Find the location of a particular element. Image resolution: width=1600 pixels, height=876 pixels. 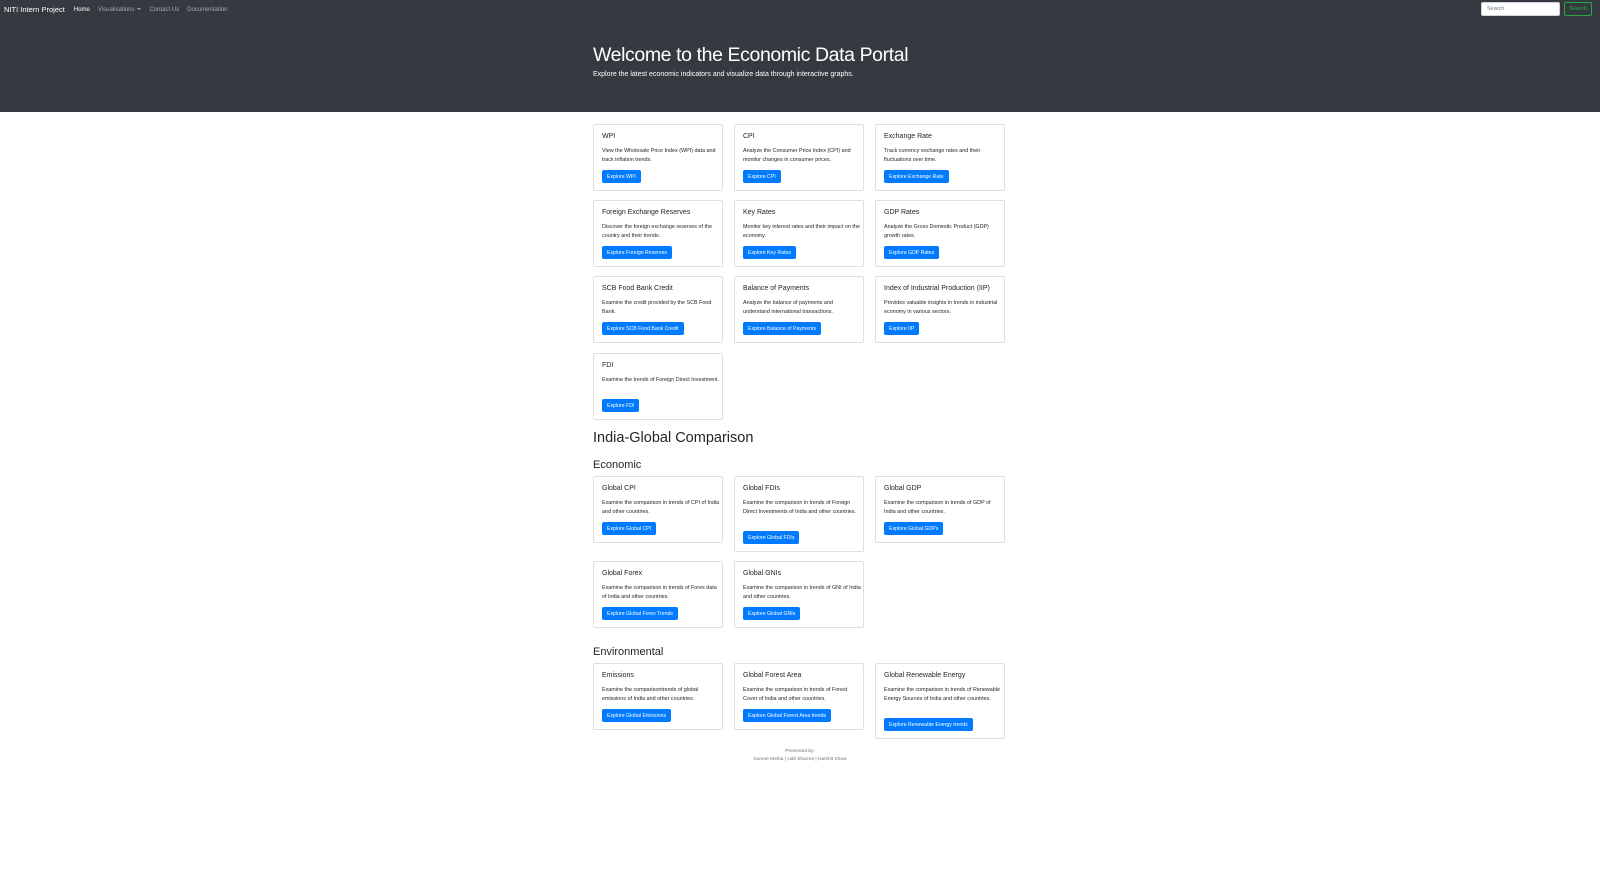

nav-link-visualisations: Visualisations is located at coordinates (120, 10).